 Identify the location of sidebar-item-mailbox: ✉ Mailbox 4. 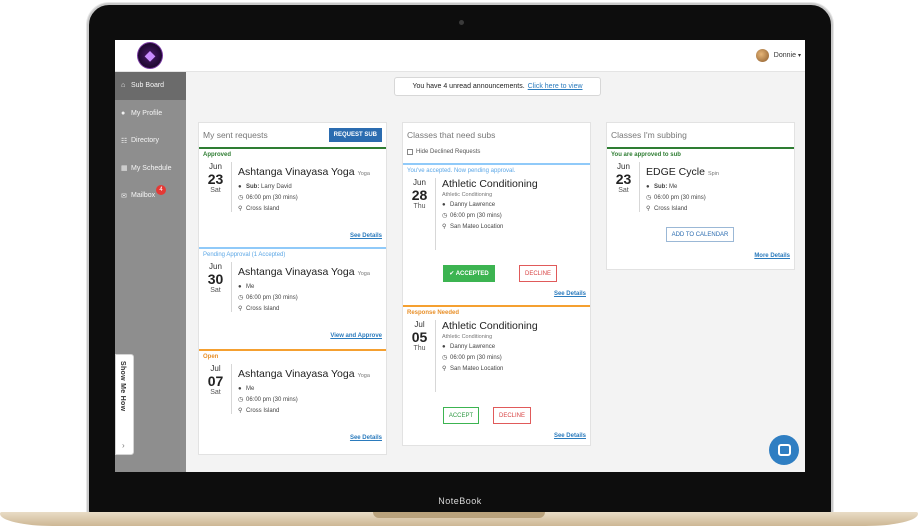
(150, 196).